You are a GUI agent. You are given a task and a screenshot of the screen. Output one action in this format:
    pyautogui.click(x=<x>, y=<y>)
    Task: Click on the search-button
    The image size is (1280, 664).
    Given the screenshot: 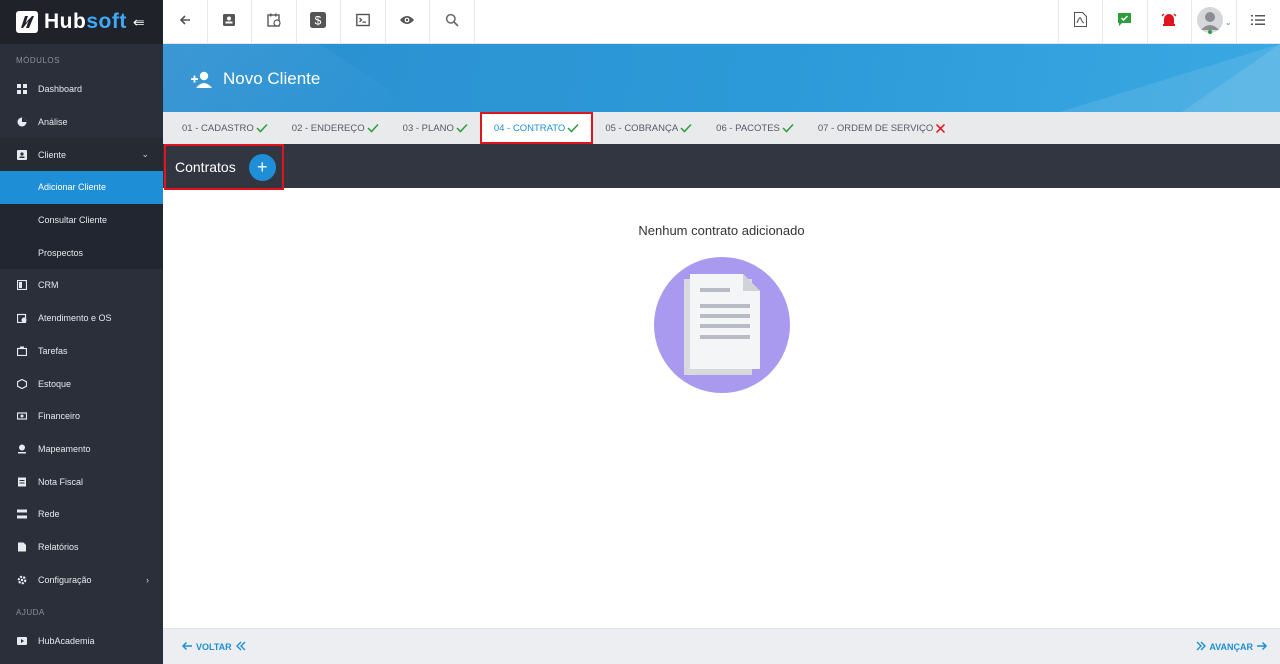 What is the action you would take?
    pyautogui.click(x=452, y=22)
    